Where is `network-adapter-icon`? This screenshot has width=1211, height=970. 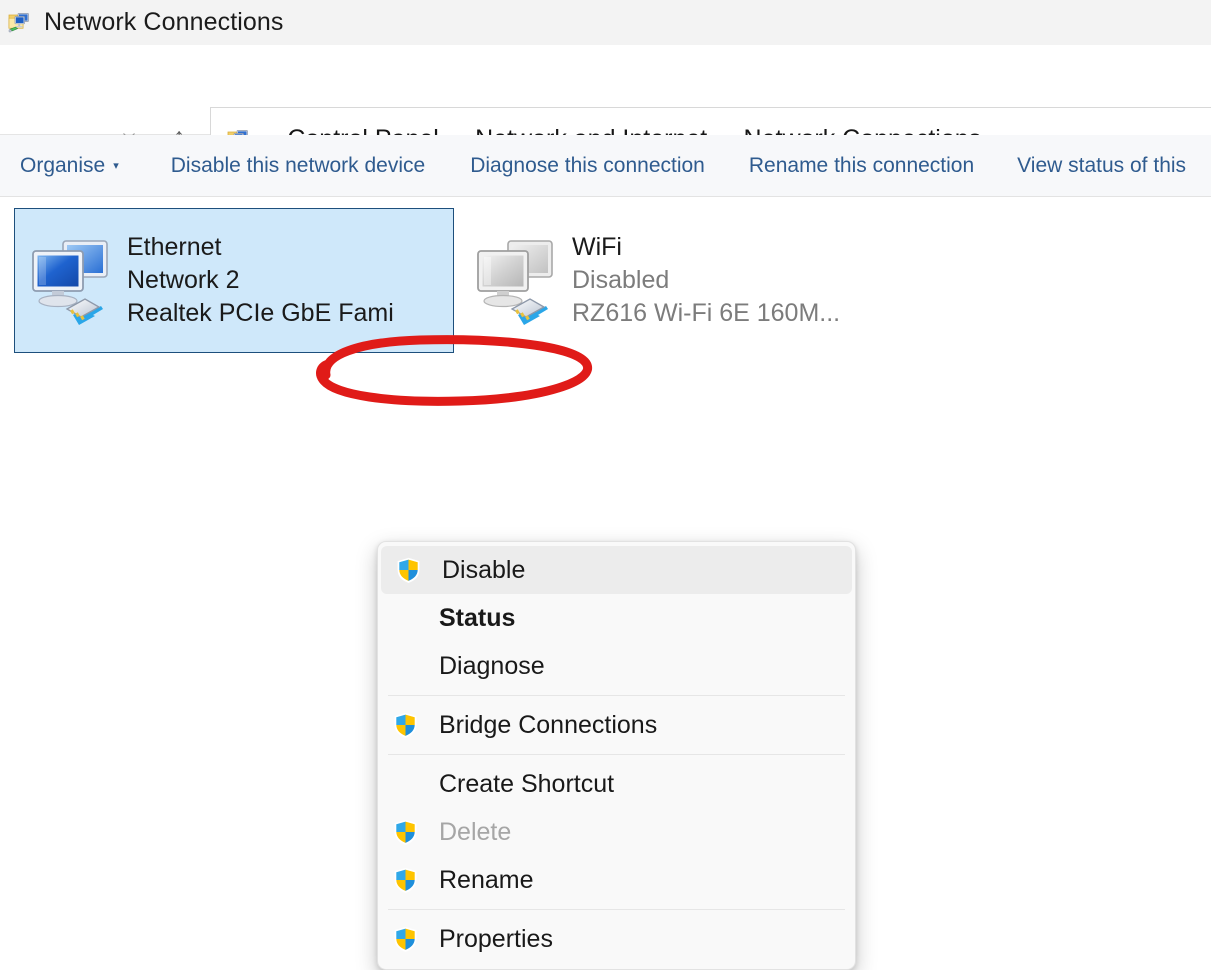 network-adapter-icon is located at coordinates (71, 281).